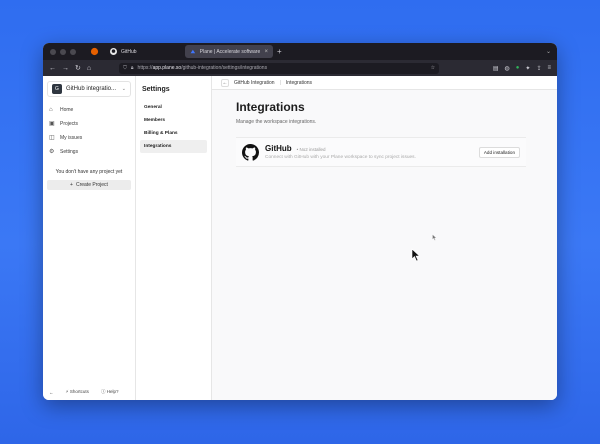 The image size is (600, 444). I want to click on back-button: ←, so click(225, 82).